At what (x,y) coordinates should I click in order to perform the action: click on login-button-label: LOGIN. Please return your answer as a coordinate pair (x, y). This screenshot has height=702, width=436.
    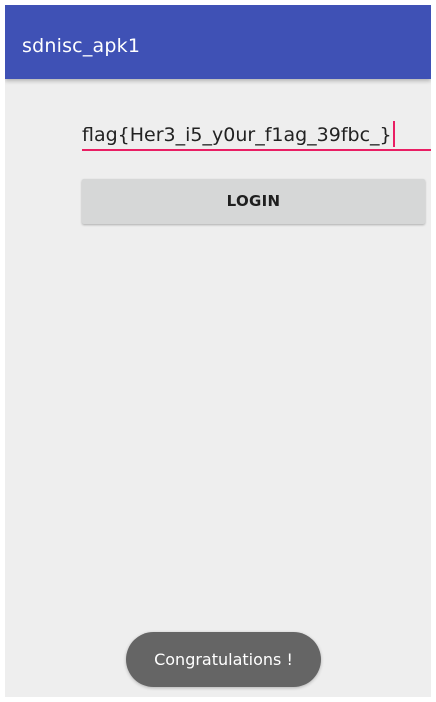
    Looking at the image, I should click on (253, 201).